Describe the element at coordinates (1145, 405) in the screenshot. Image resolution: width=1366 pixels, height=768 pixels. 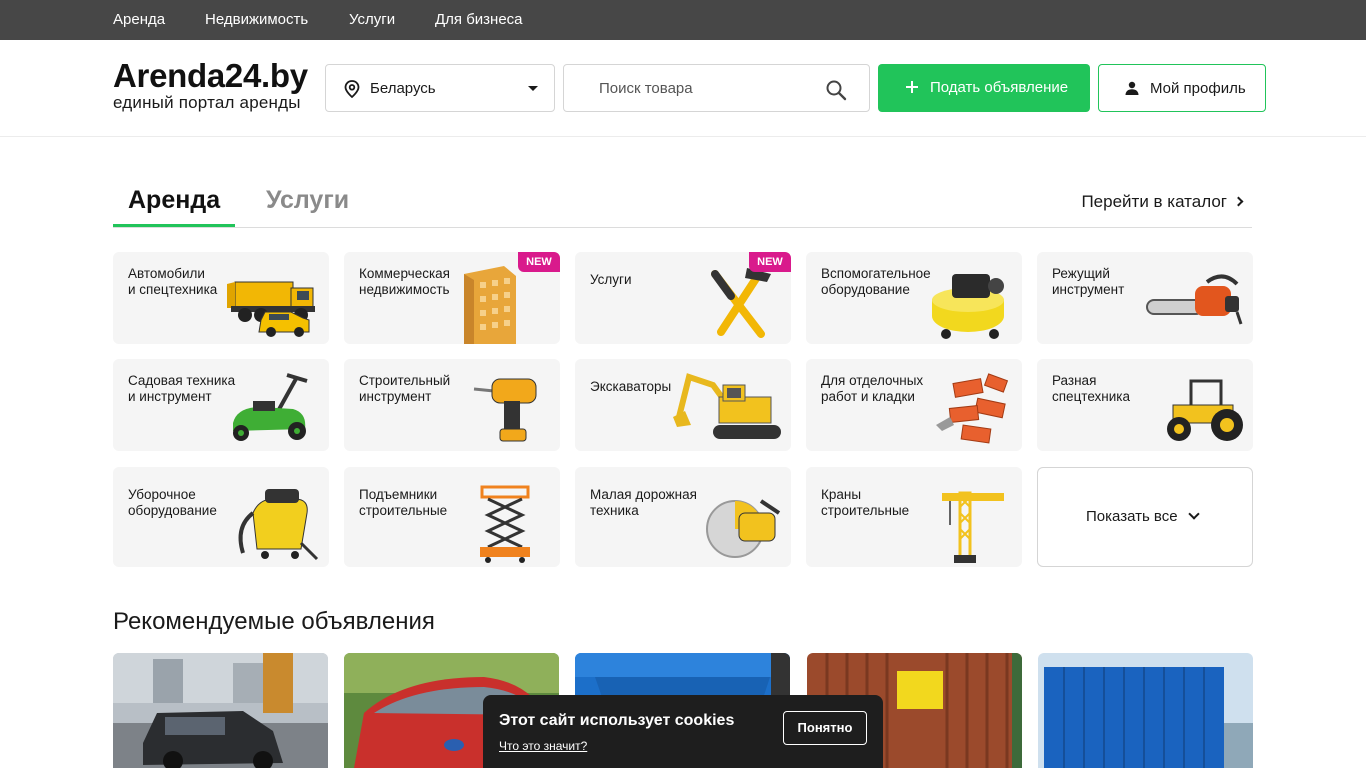
I see `category-tile-special-machinery: Разная спецтехника` at that location.